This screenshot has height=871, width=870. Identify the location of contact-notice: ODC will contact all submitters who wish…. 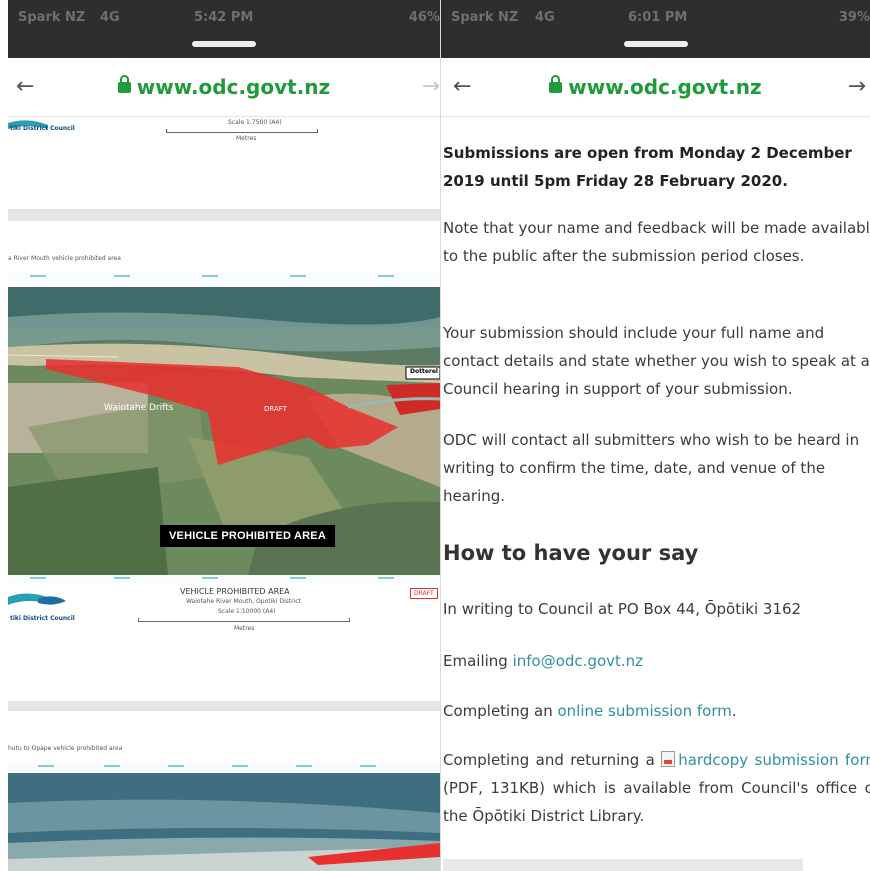
(651, 468).